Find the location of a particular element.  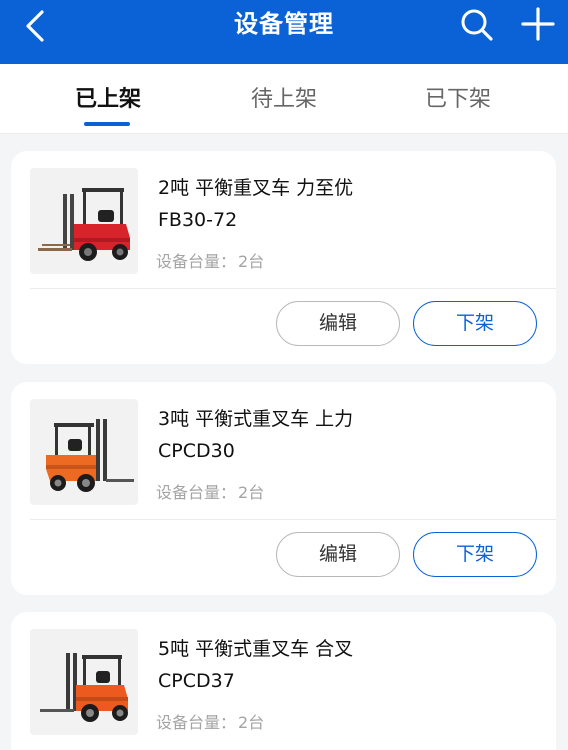

equipment-model: CPCD30 is located at coordinates (196, 451).